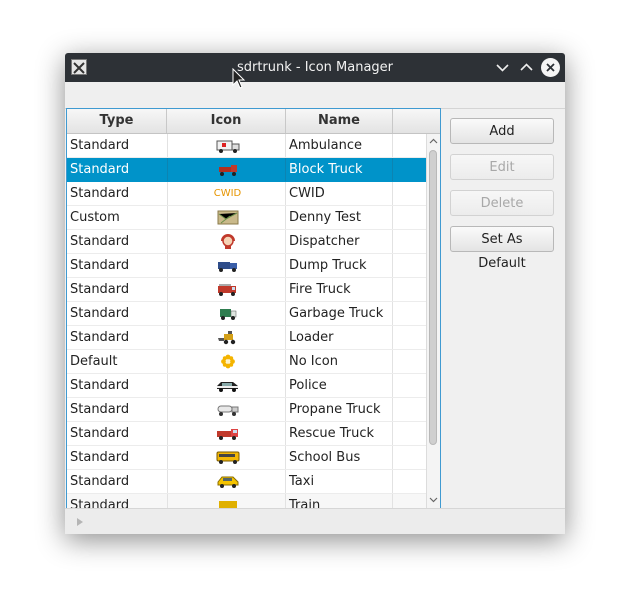 The image size is (630, 612). Describe the element at coordinates (228, 457) in the screenshot. I see `school-bus-icon` at that location.